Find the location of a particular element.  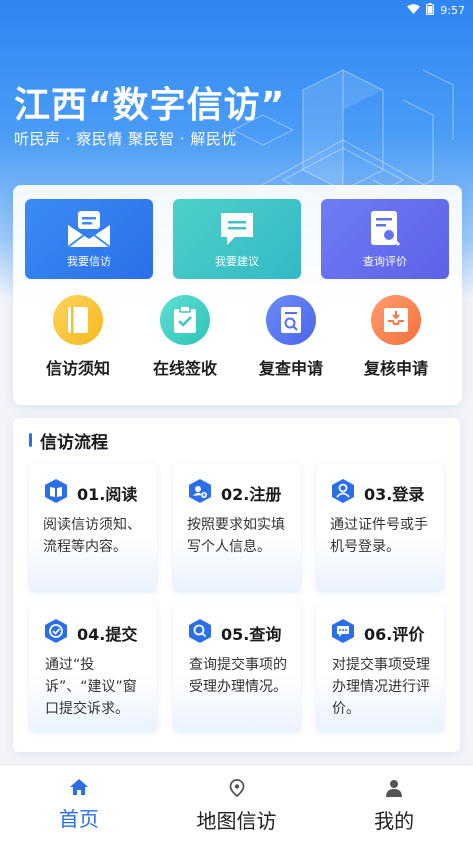

tab-home-label: 首页 is located at coordinates (78, 819).